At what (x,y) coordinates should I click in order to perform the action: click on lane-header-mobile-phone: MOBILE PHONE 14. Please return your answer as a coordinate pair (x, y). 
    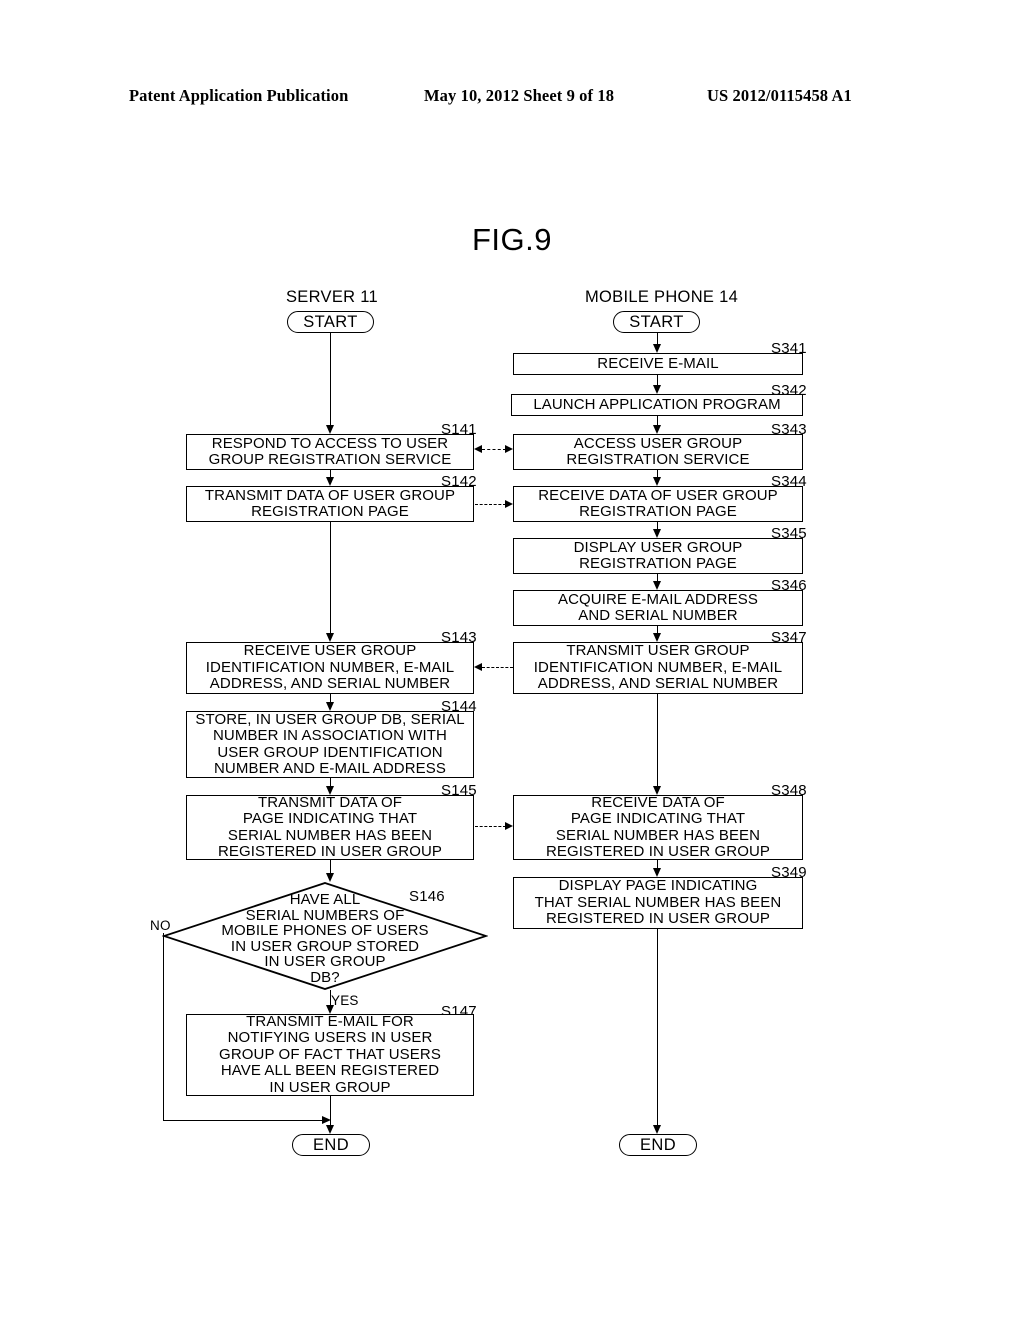
    Looking at the image, I should click on (662, 297).